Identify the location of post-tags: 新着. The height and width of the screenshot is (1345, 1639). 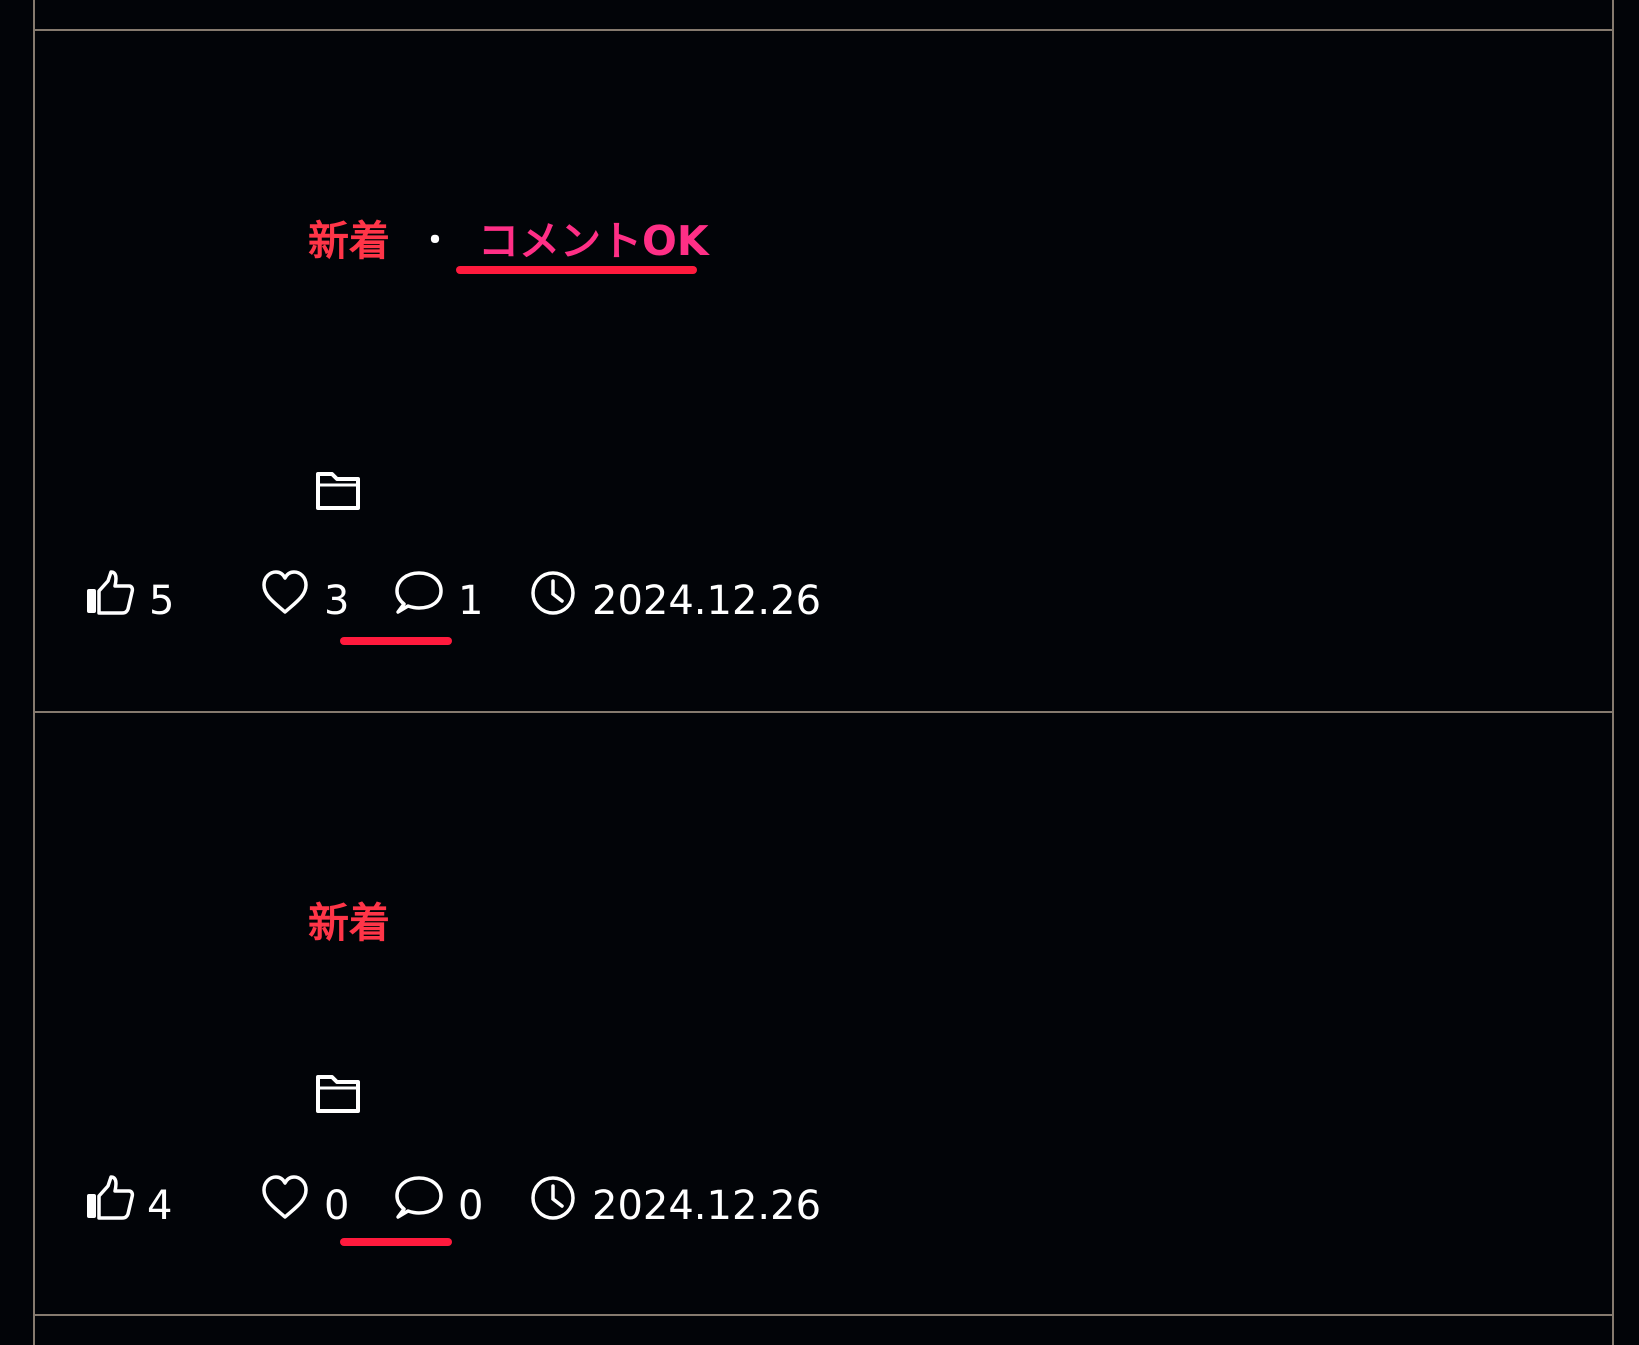
(349, 919).